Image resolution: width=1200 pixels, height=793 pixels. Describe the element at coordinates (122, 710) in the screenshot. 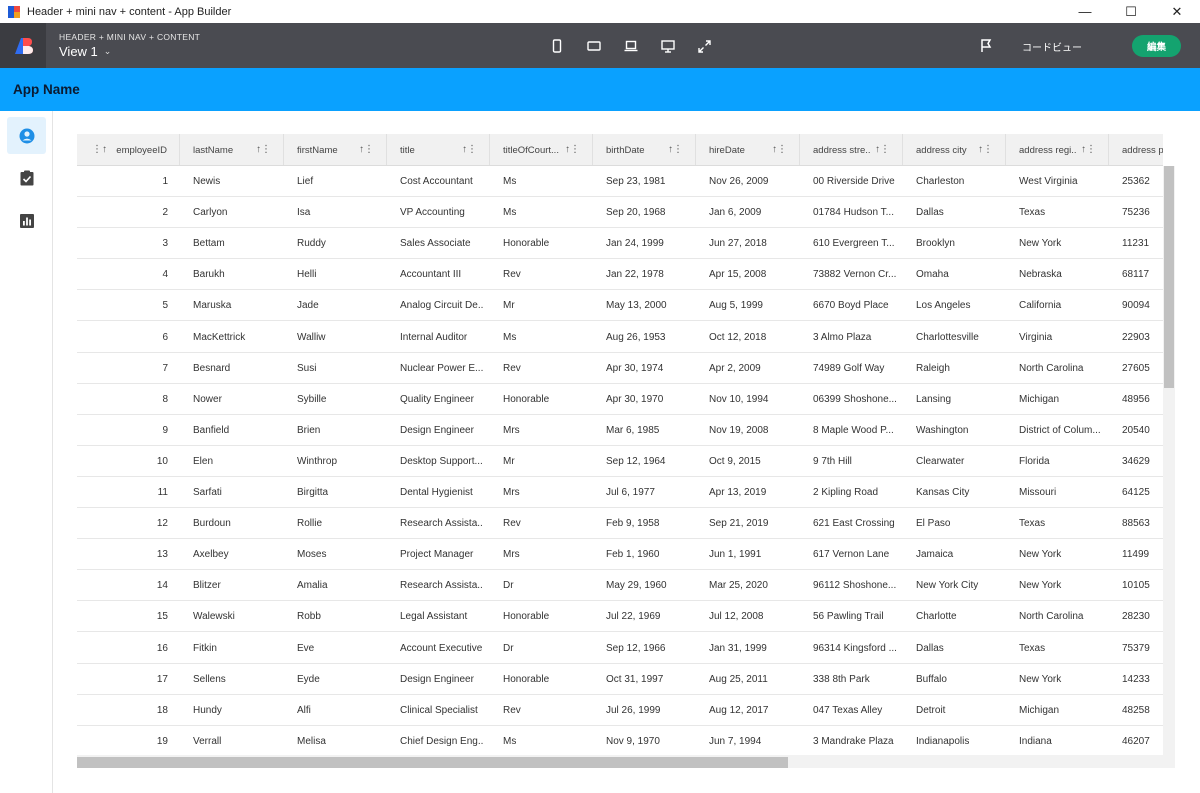

I see `table-cell: 18` at that location.